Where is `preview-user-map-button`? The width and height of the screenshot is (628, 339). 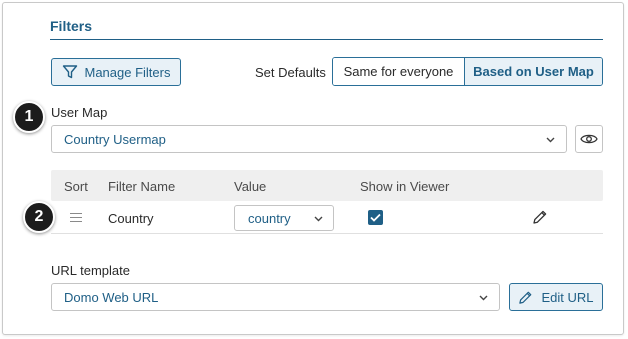 preview-user-map-button is located at coordinates (589, 139).